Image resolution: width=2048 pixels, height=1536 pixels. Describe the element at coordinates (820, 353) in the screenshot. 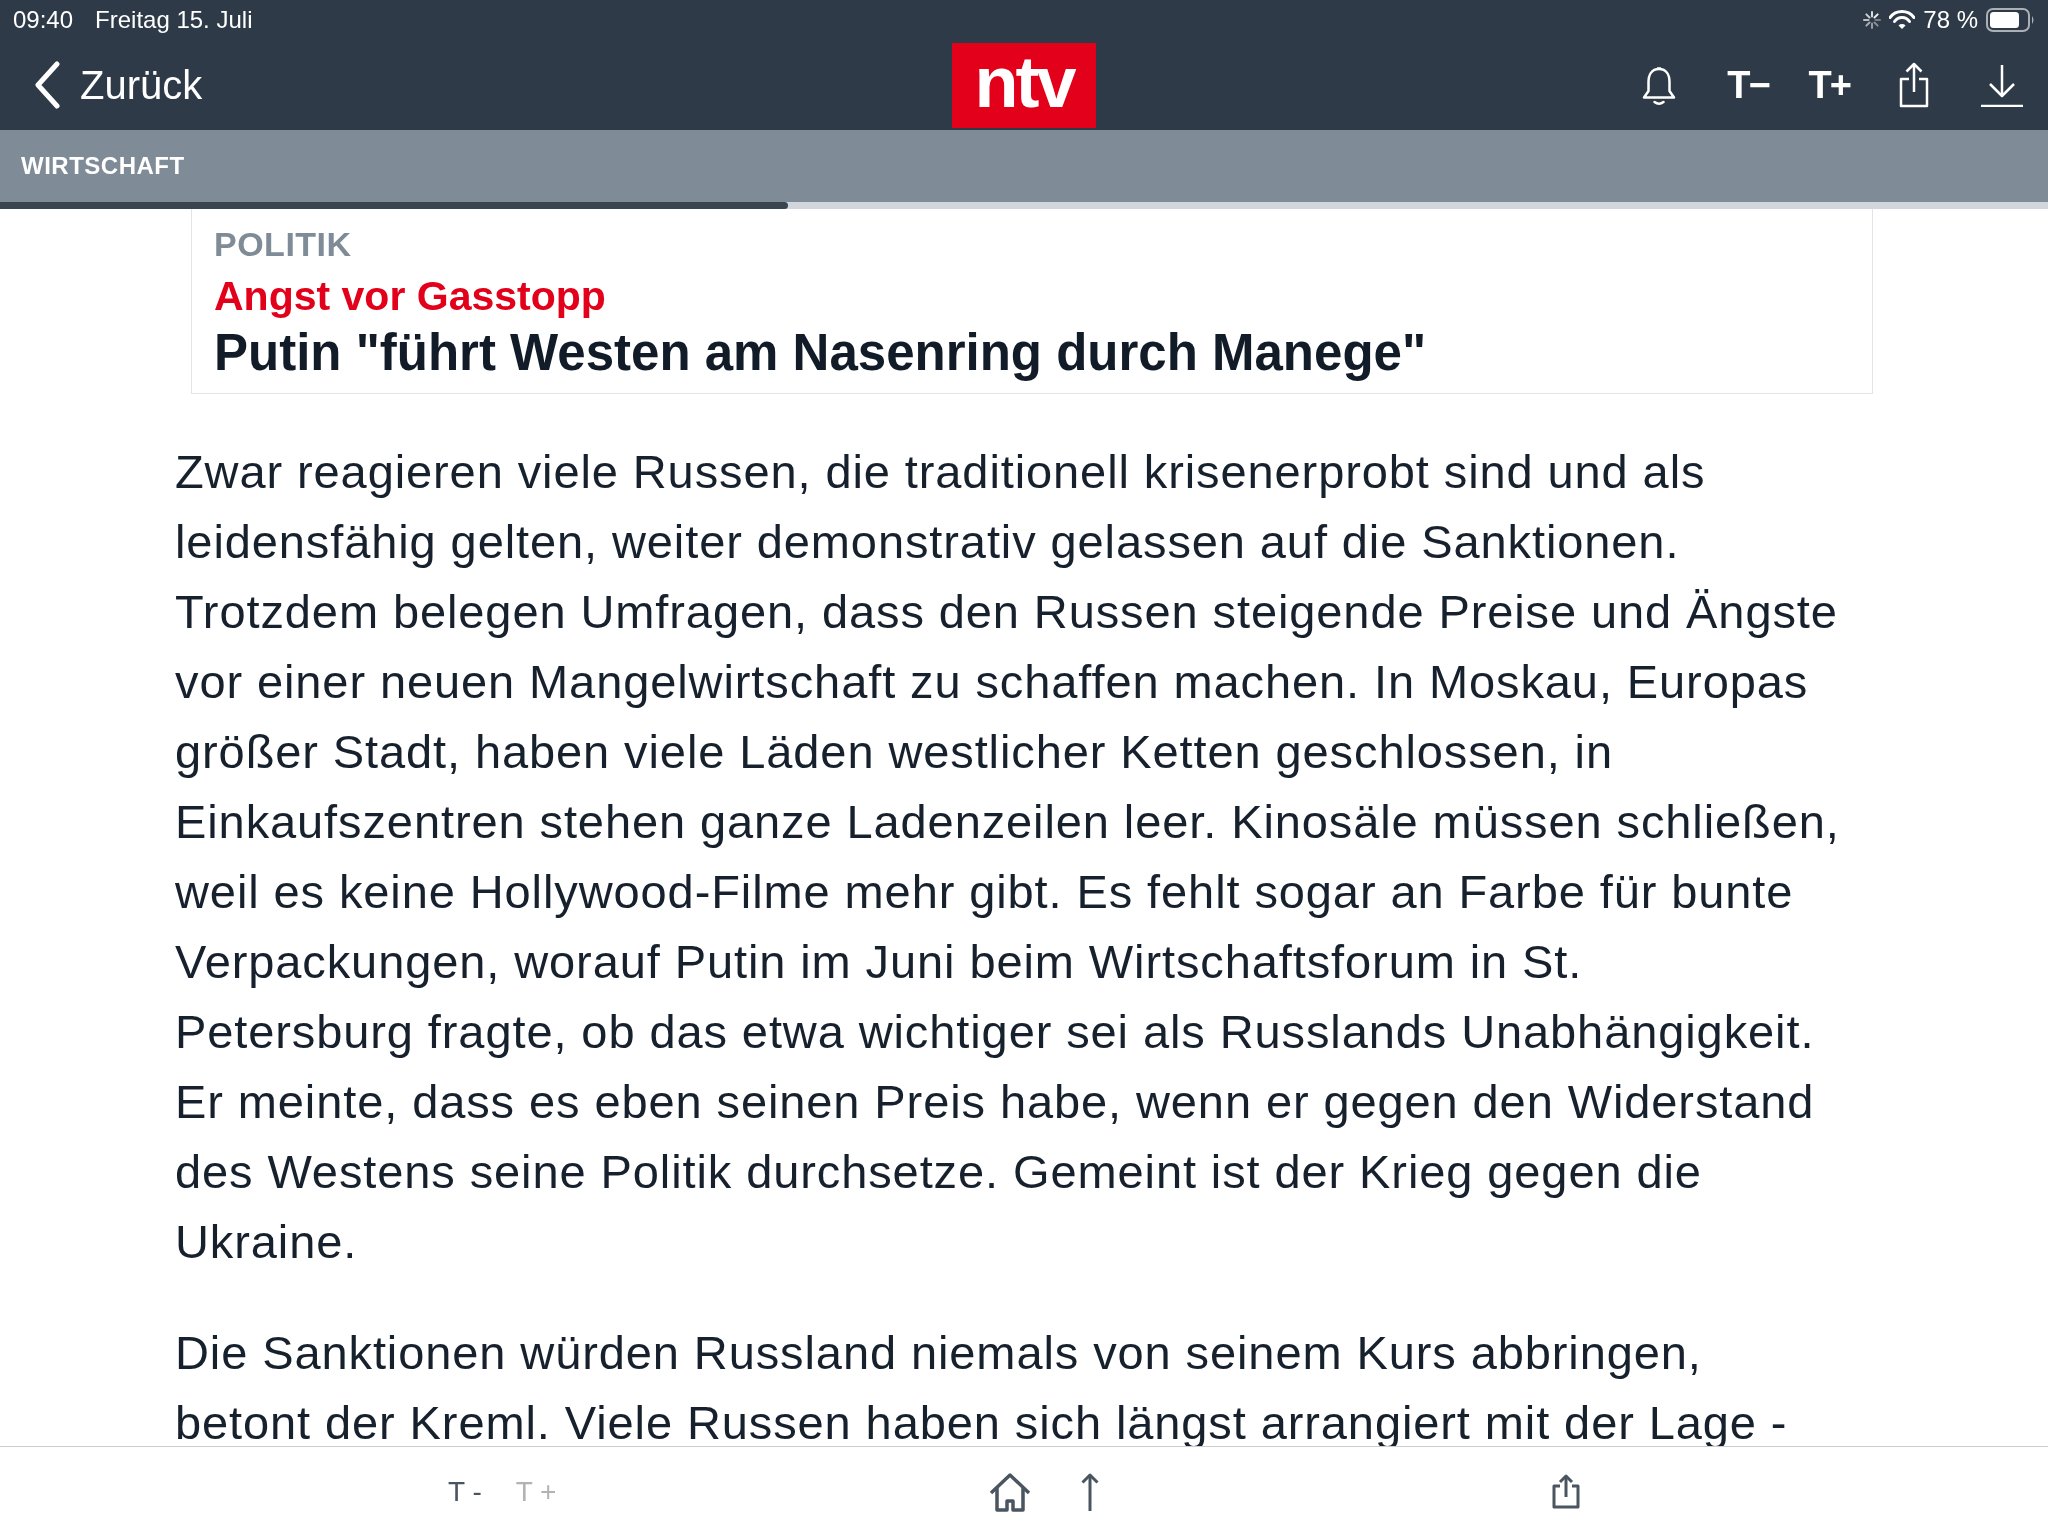

I see `article-title: Putin "führt Westen am Nasenring durch Manege"` at that location.